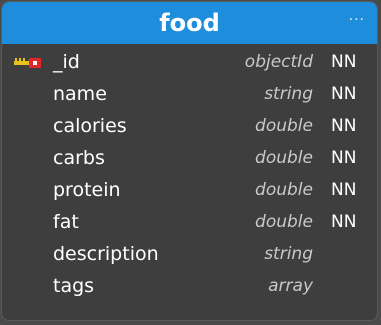 The image size is (381, 325). Describe the element at coordinates (189, 286) in the screenshot. I see `field-row: tags array` at that location.